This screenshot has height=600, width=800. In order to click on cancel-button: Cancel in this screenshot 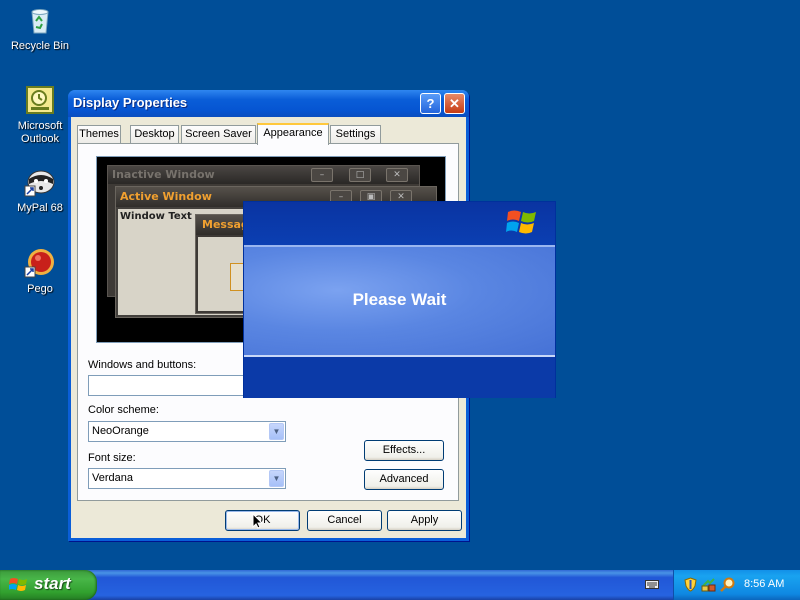, I will do `click(344, 520)`.